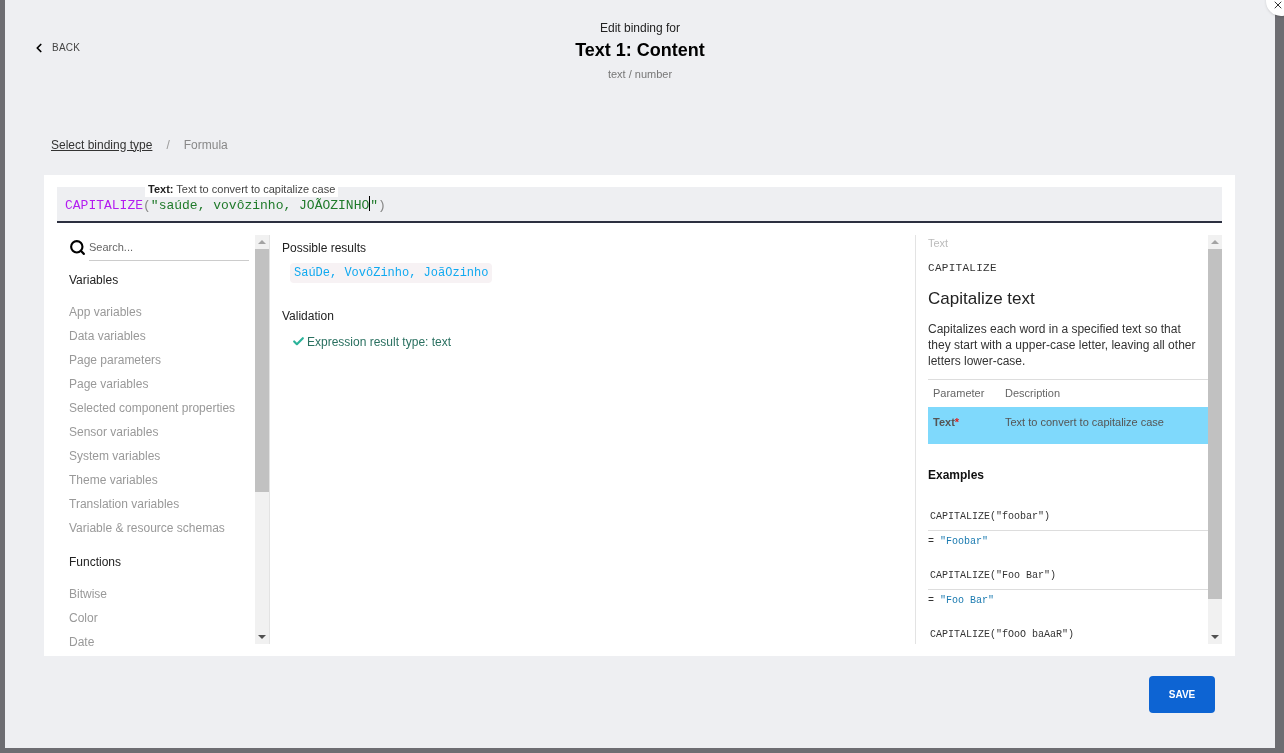 The width and height of the screenshot is (1284, 753). I want to click on sidebar-item: Variable & resource schemas, so click(161, 530).